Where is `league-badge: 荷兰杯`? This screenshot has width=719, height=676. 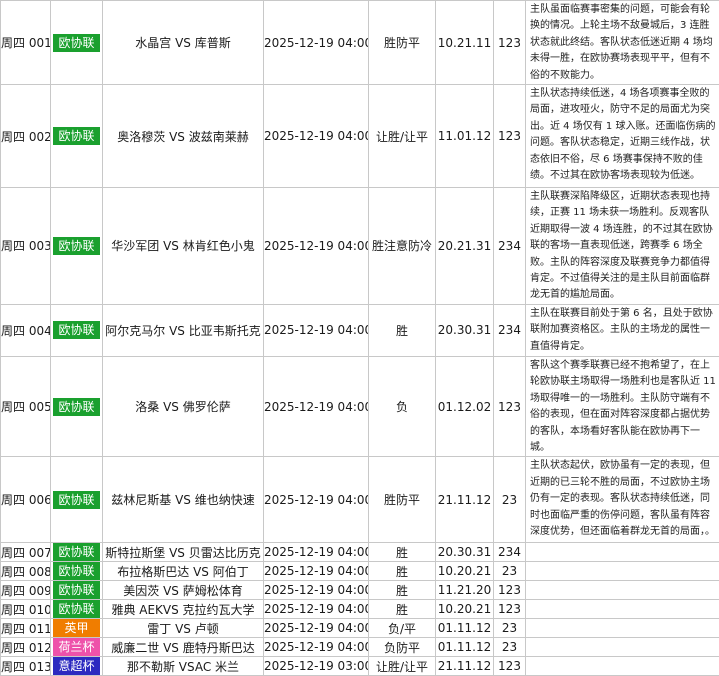
league-badge: 荷兰杯 is located at coordinates (76, 647).